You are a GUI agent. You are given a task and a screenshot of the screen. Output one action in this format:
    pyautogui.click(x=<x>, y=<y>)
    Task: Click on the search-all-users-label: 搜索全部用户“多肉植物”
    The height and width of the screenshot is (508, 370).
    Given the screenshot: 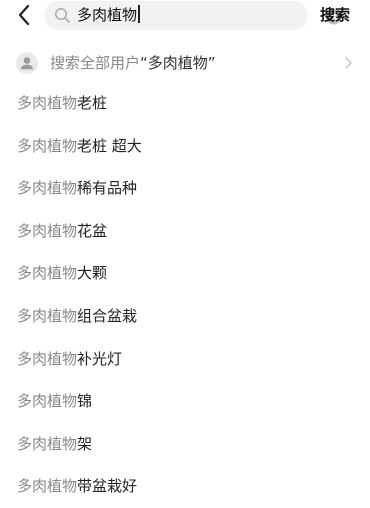 What is the action you would take?
    pyautogui.click(x=133, y=63)
    